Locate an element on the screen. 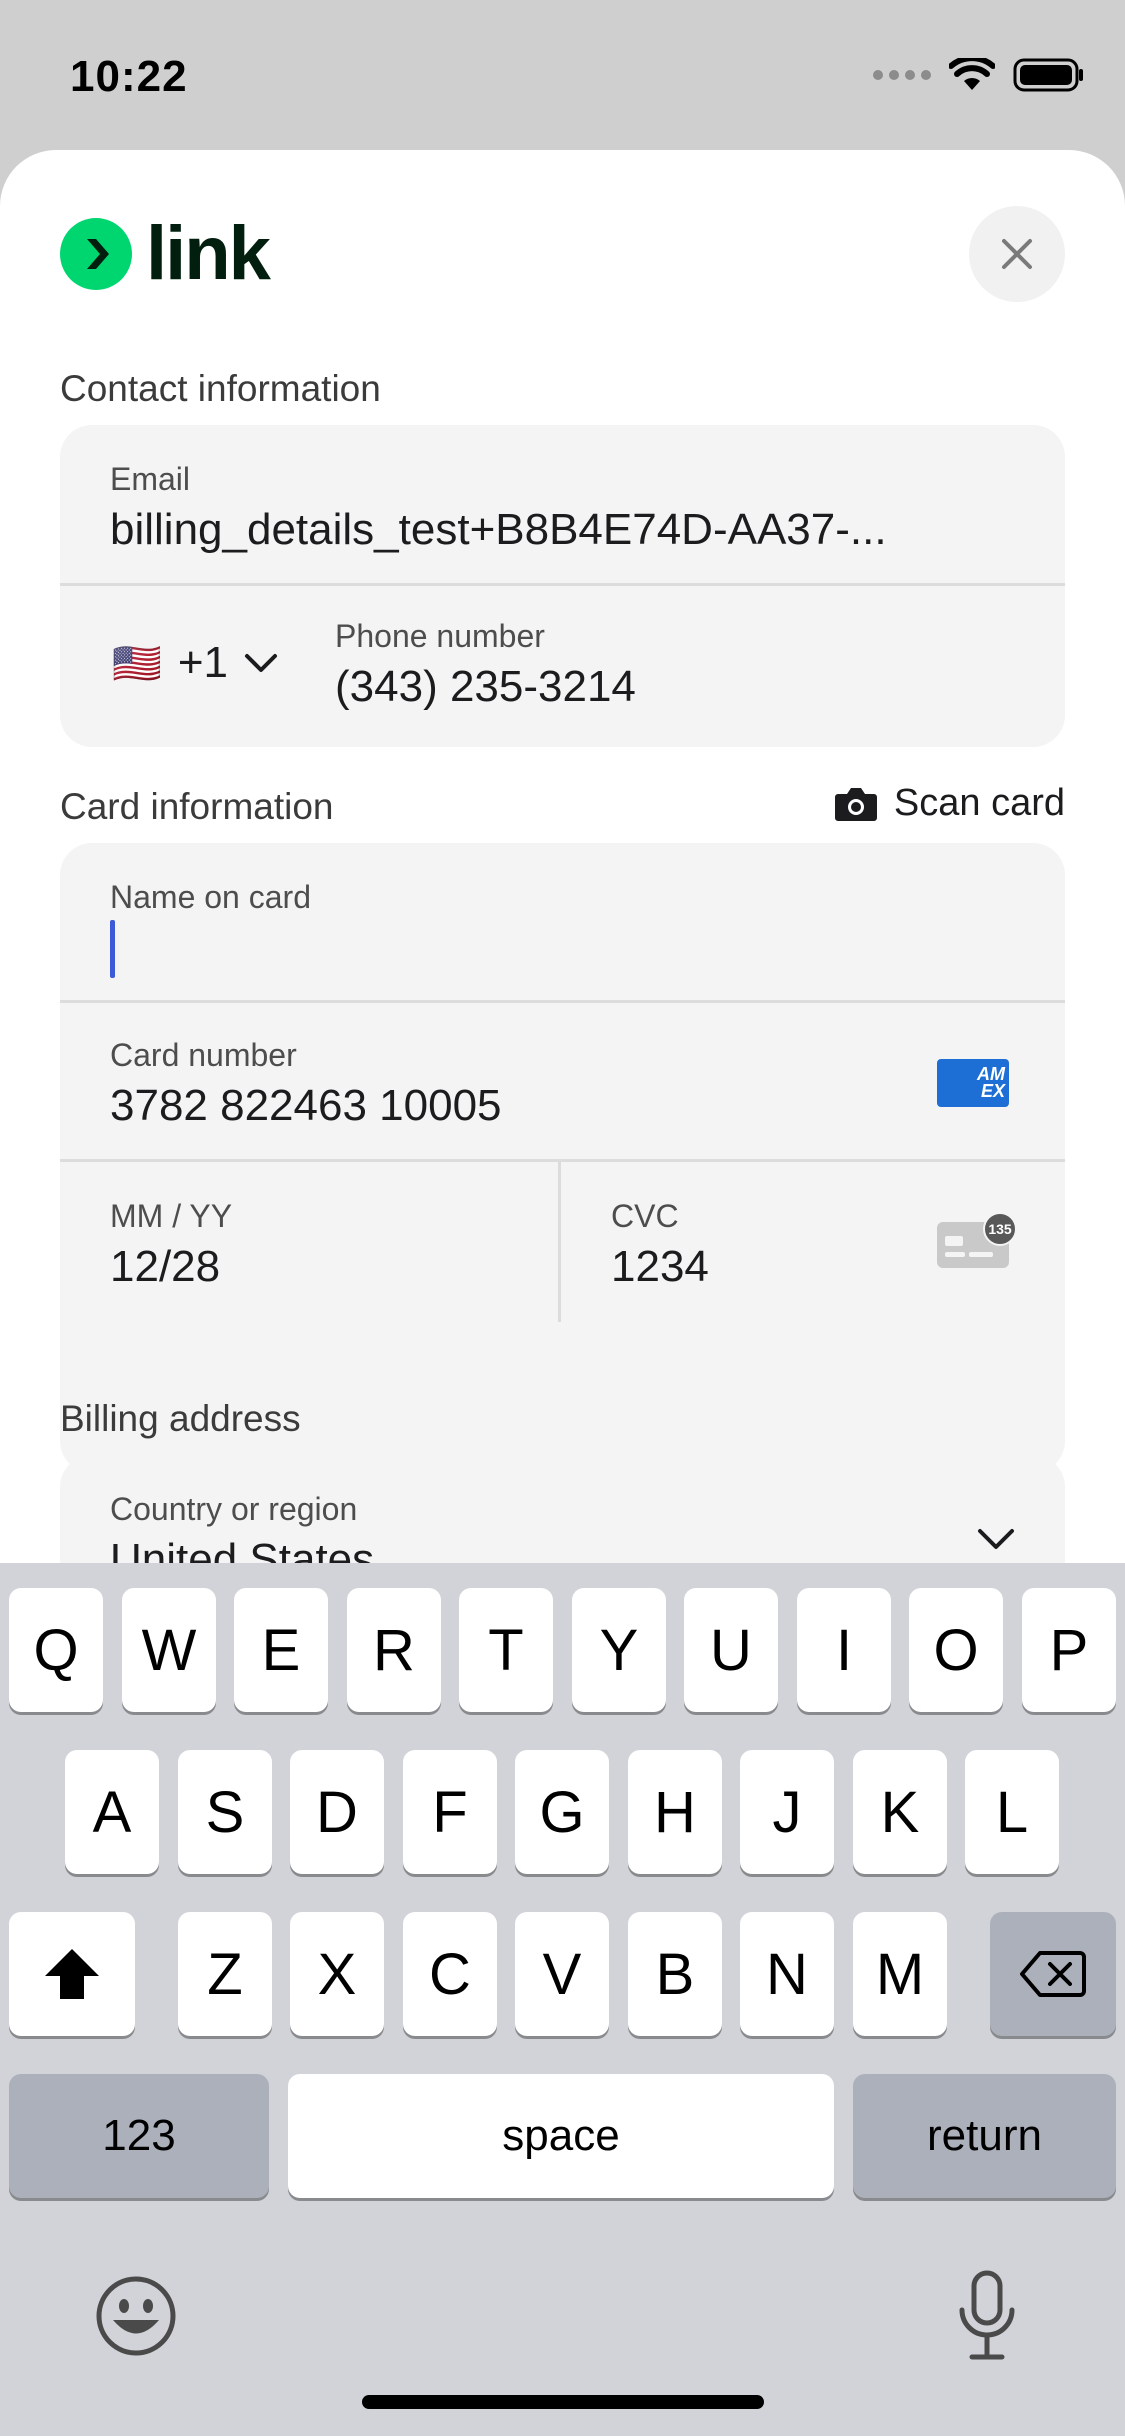  country-label: Country or region is located at coordinates (234, 1509).